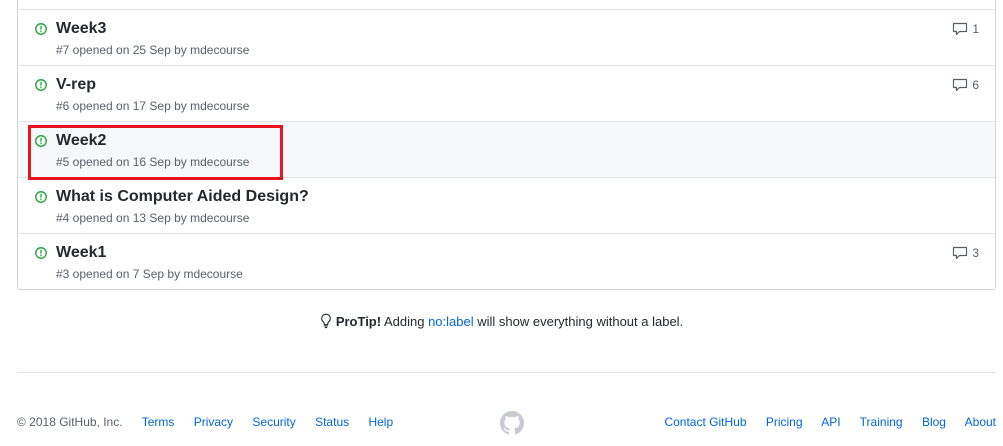 This screenshot has height=446, width=1003. I want to click on issue-row: Week1 #3 opened on 7 Sep by mdecourse 3, so click(506, 261).